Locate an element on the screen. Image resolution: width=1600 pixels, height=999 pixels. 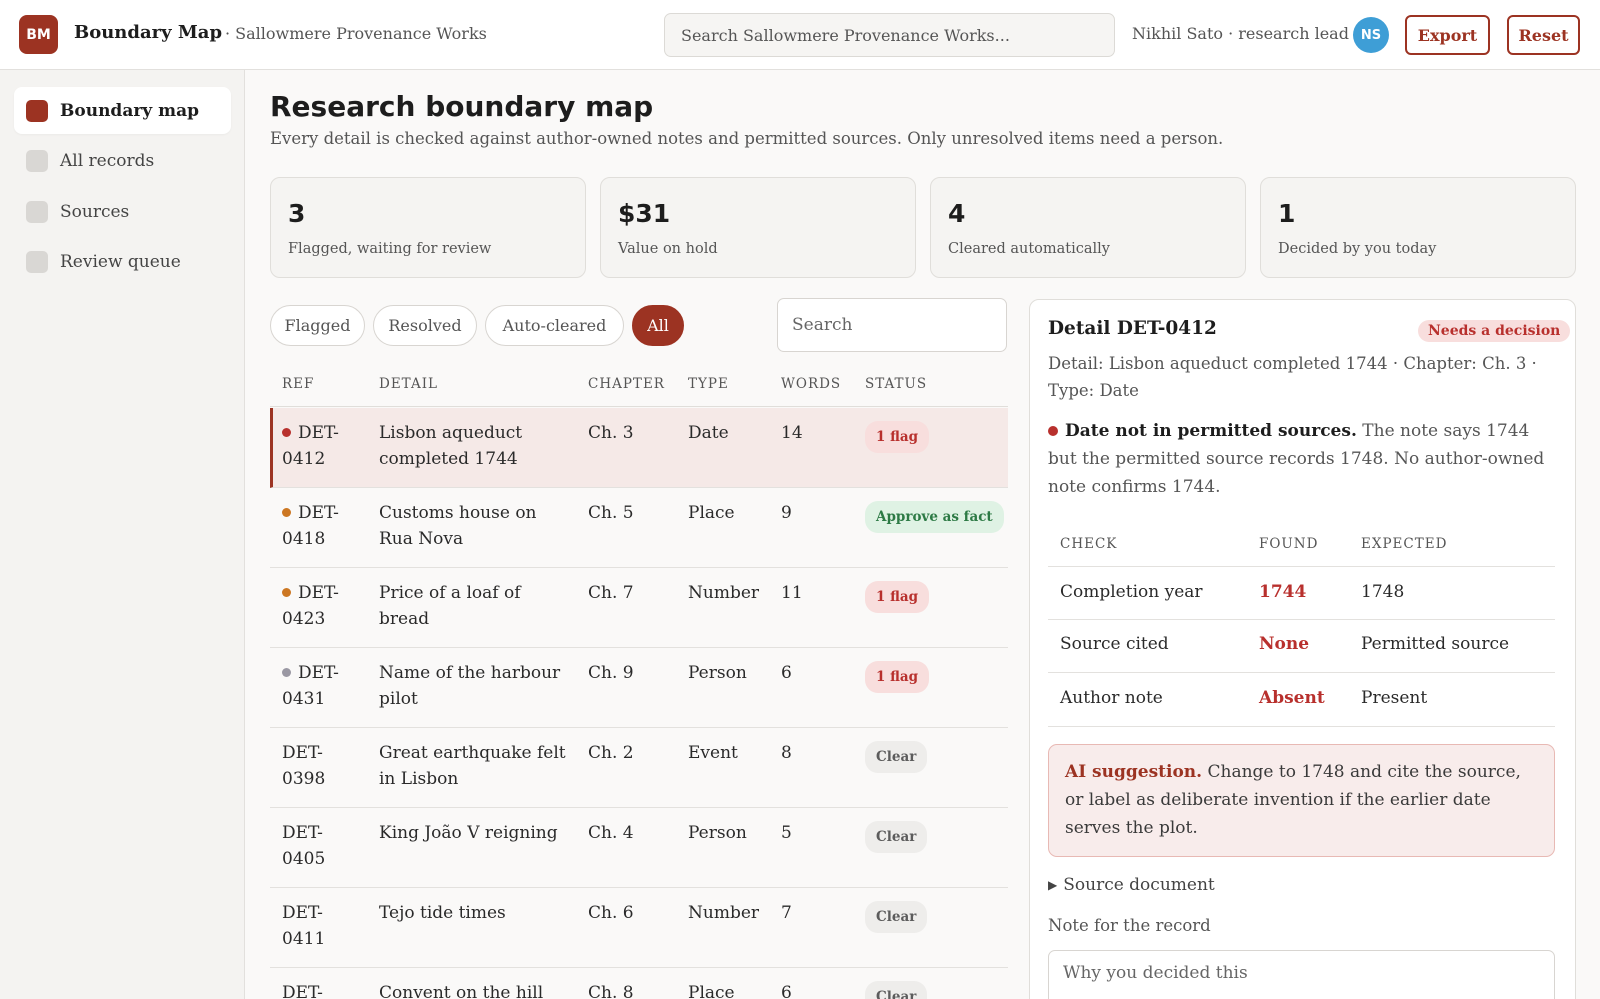
check-expected: Present is located at coordinates (1394, 698).